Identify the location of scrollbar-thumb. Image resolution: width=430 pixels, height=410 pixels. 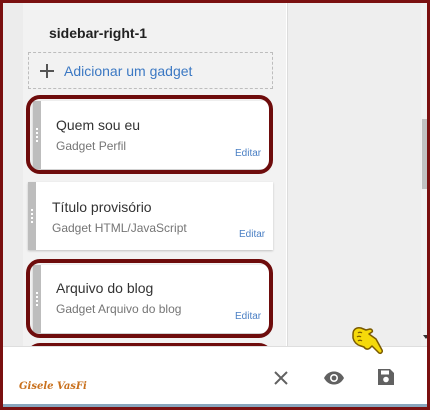
(424, 154).